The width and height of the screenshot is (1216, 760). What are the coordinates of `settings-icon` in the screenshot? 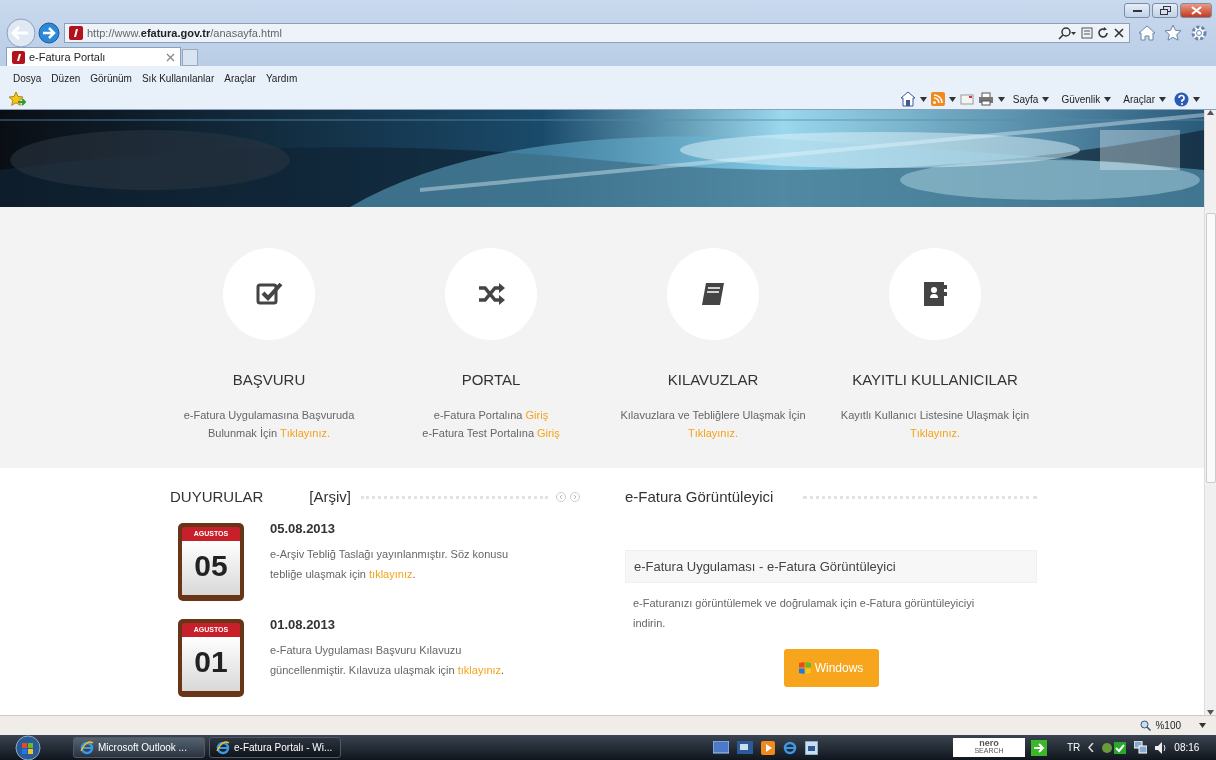 It's located at (1199, 33).